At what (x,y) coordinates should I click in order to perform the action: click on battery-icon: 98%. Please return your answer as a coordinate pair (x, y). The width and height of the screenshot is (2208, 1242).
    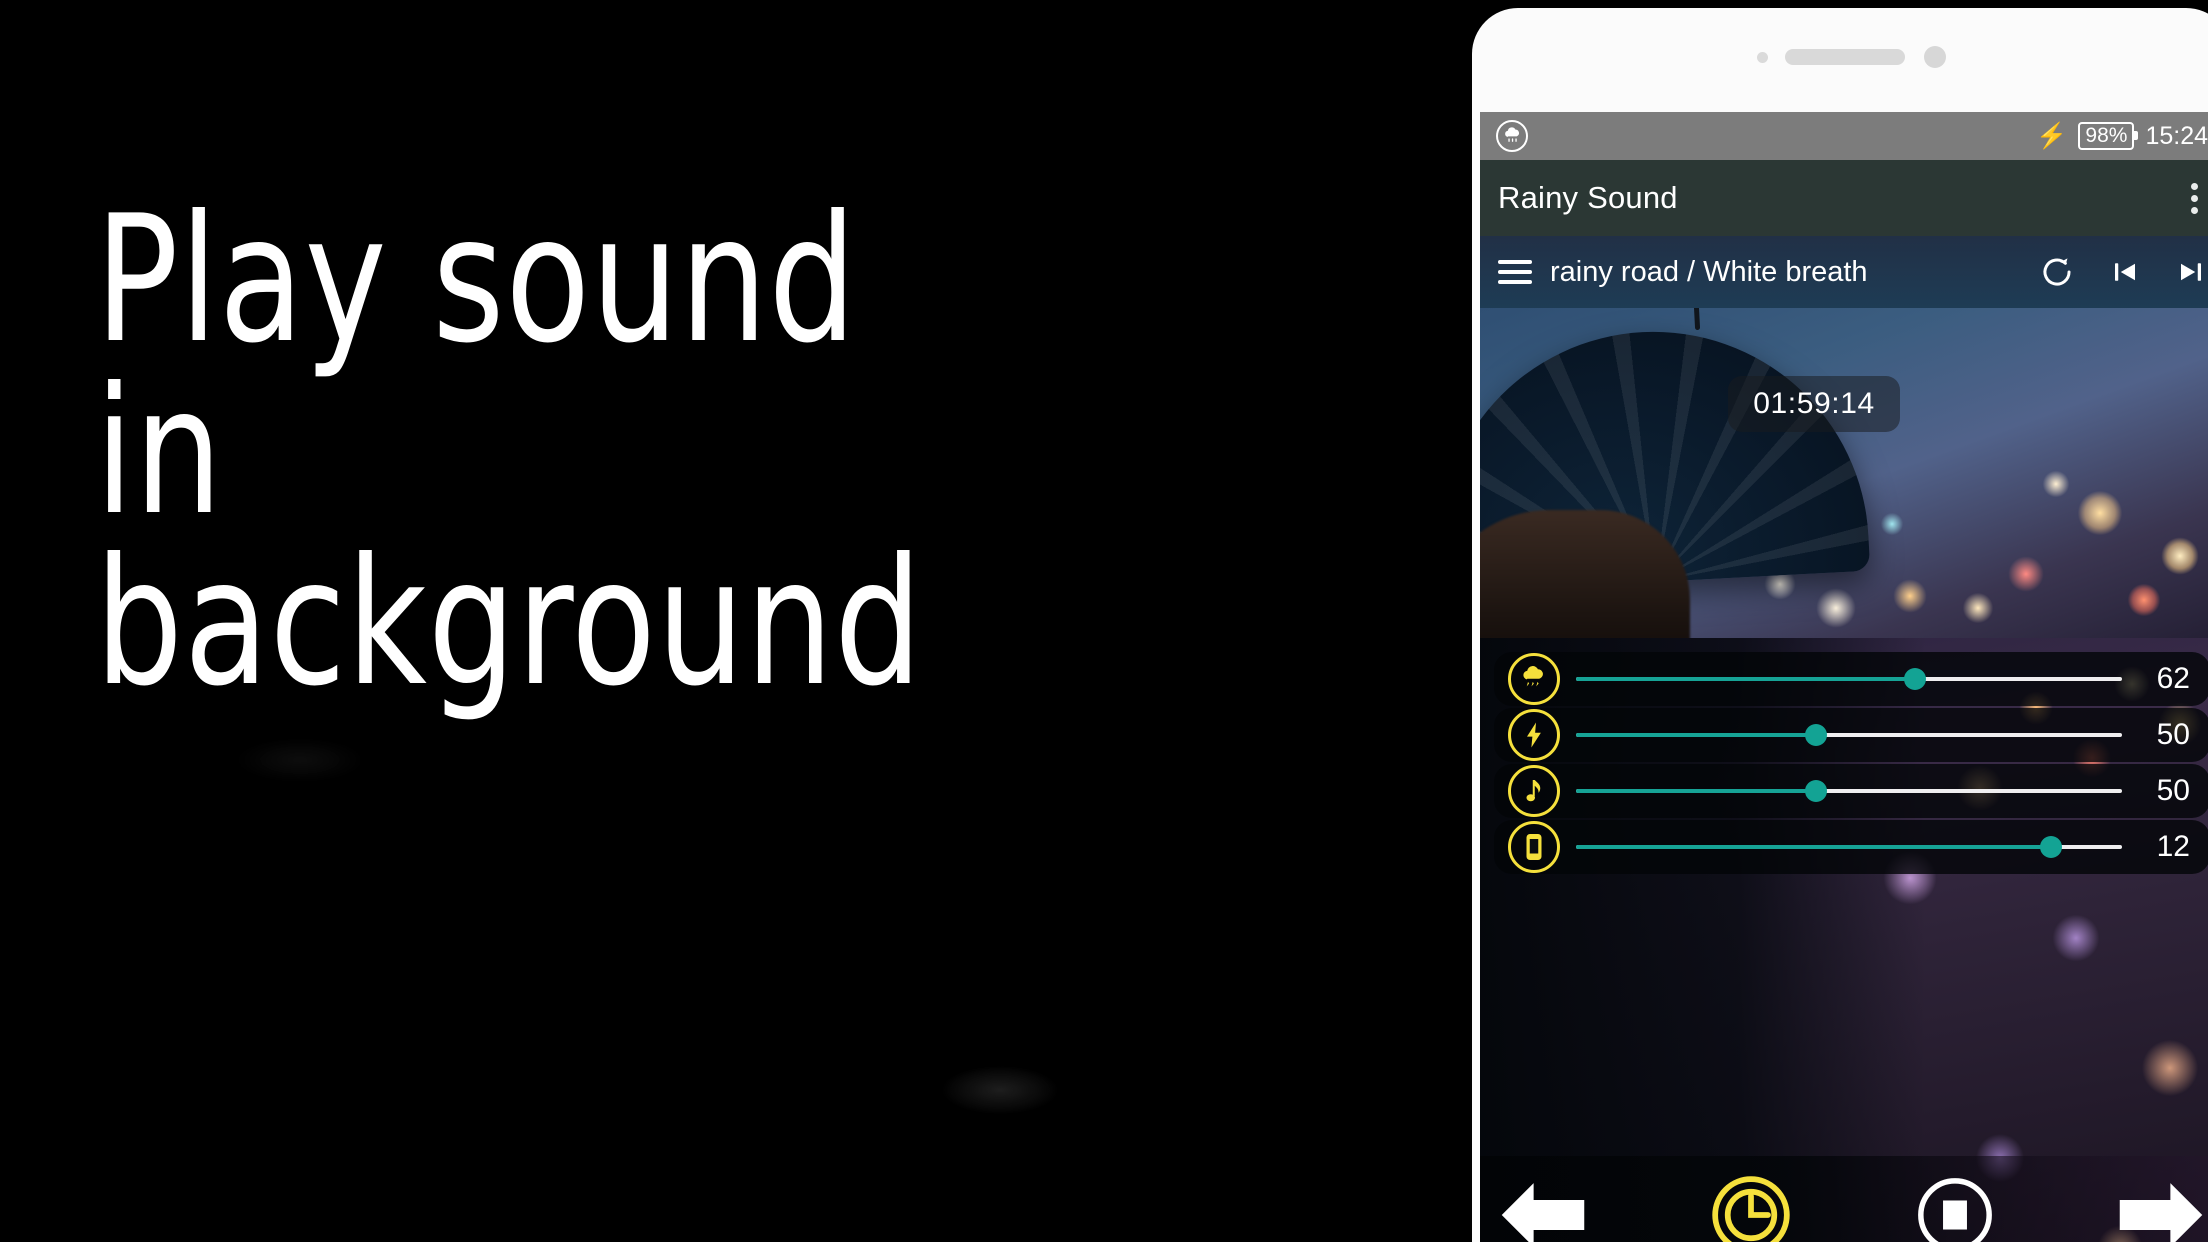
    Looking at the image, I should click on (2108, 136).